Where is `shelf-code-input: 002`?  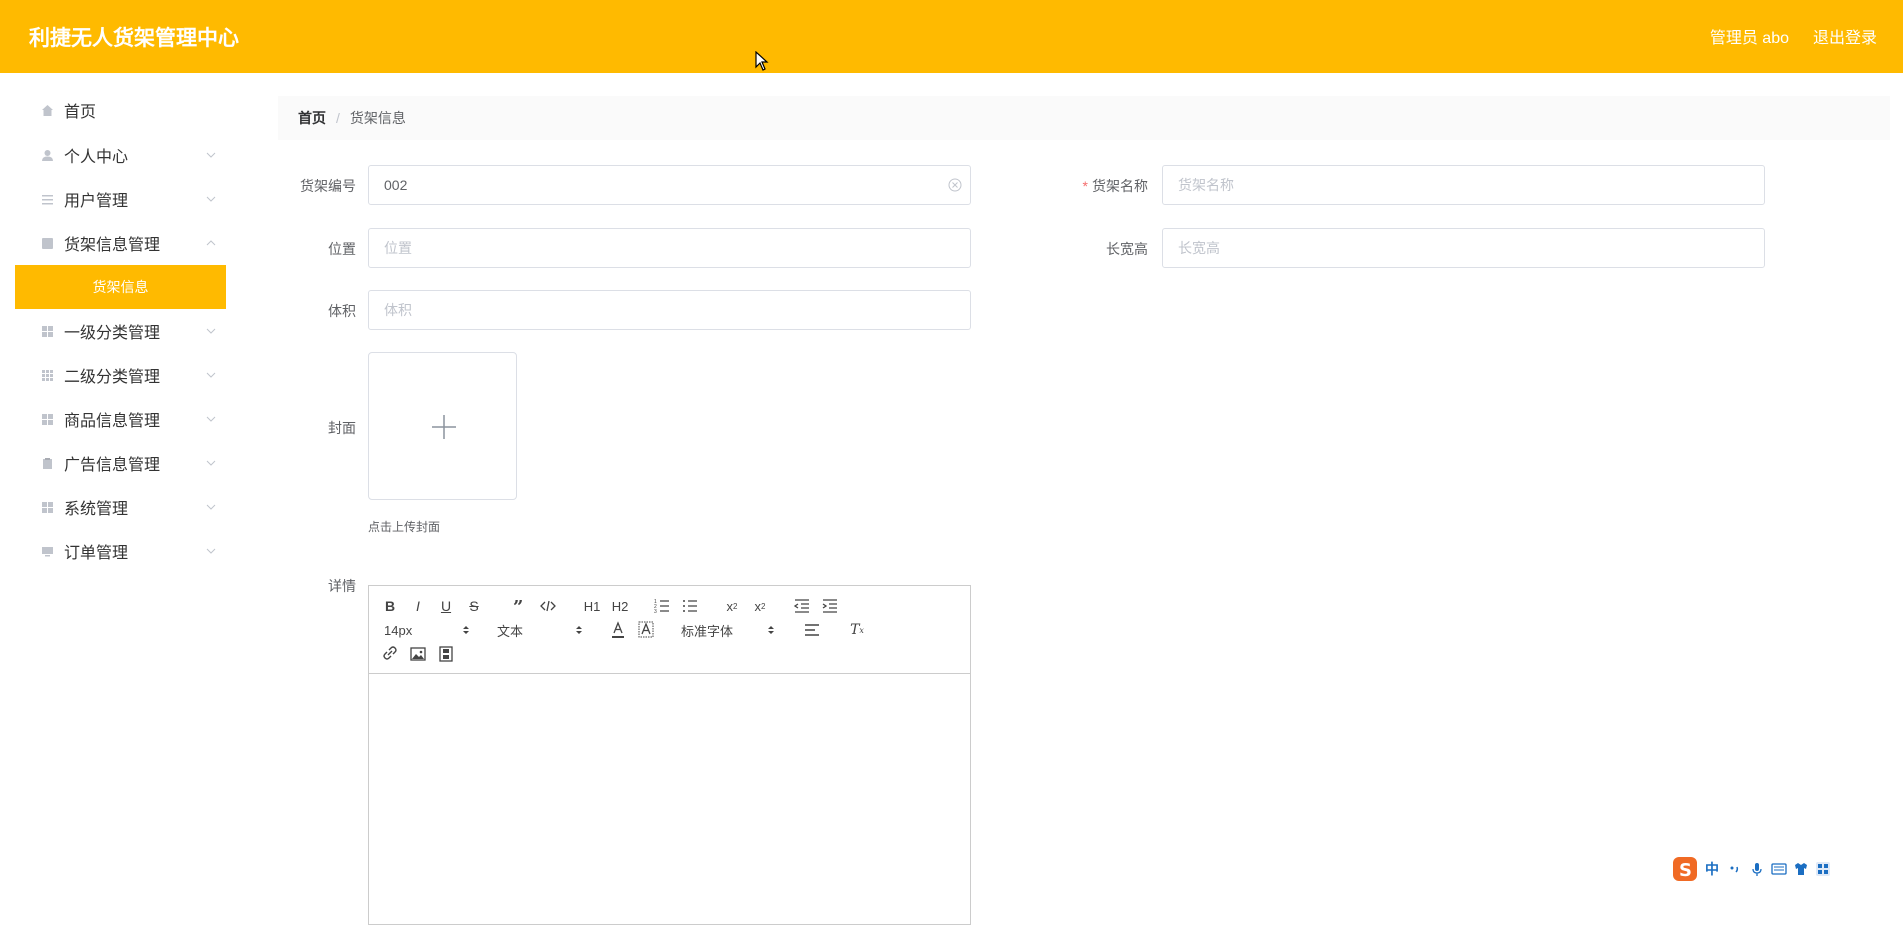
shelf-code-input: 002 is located at coordinates (669, 185).